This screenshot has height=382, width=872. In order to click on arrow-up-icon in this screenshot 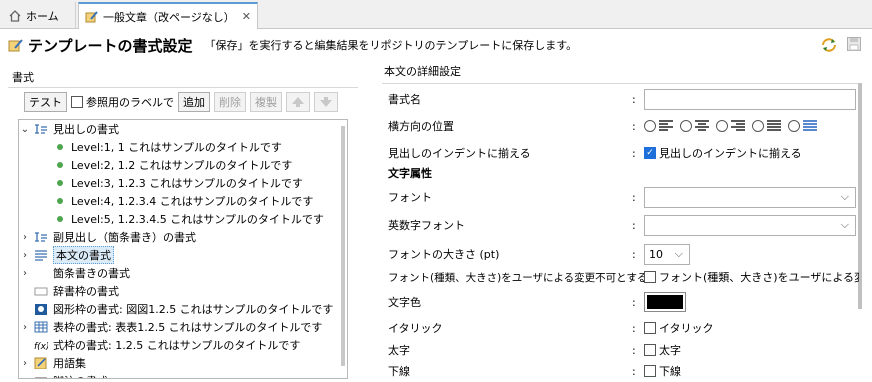, I will do `click(298, 102)`.